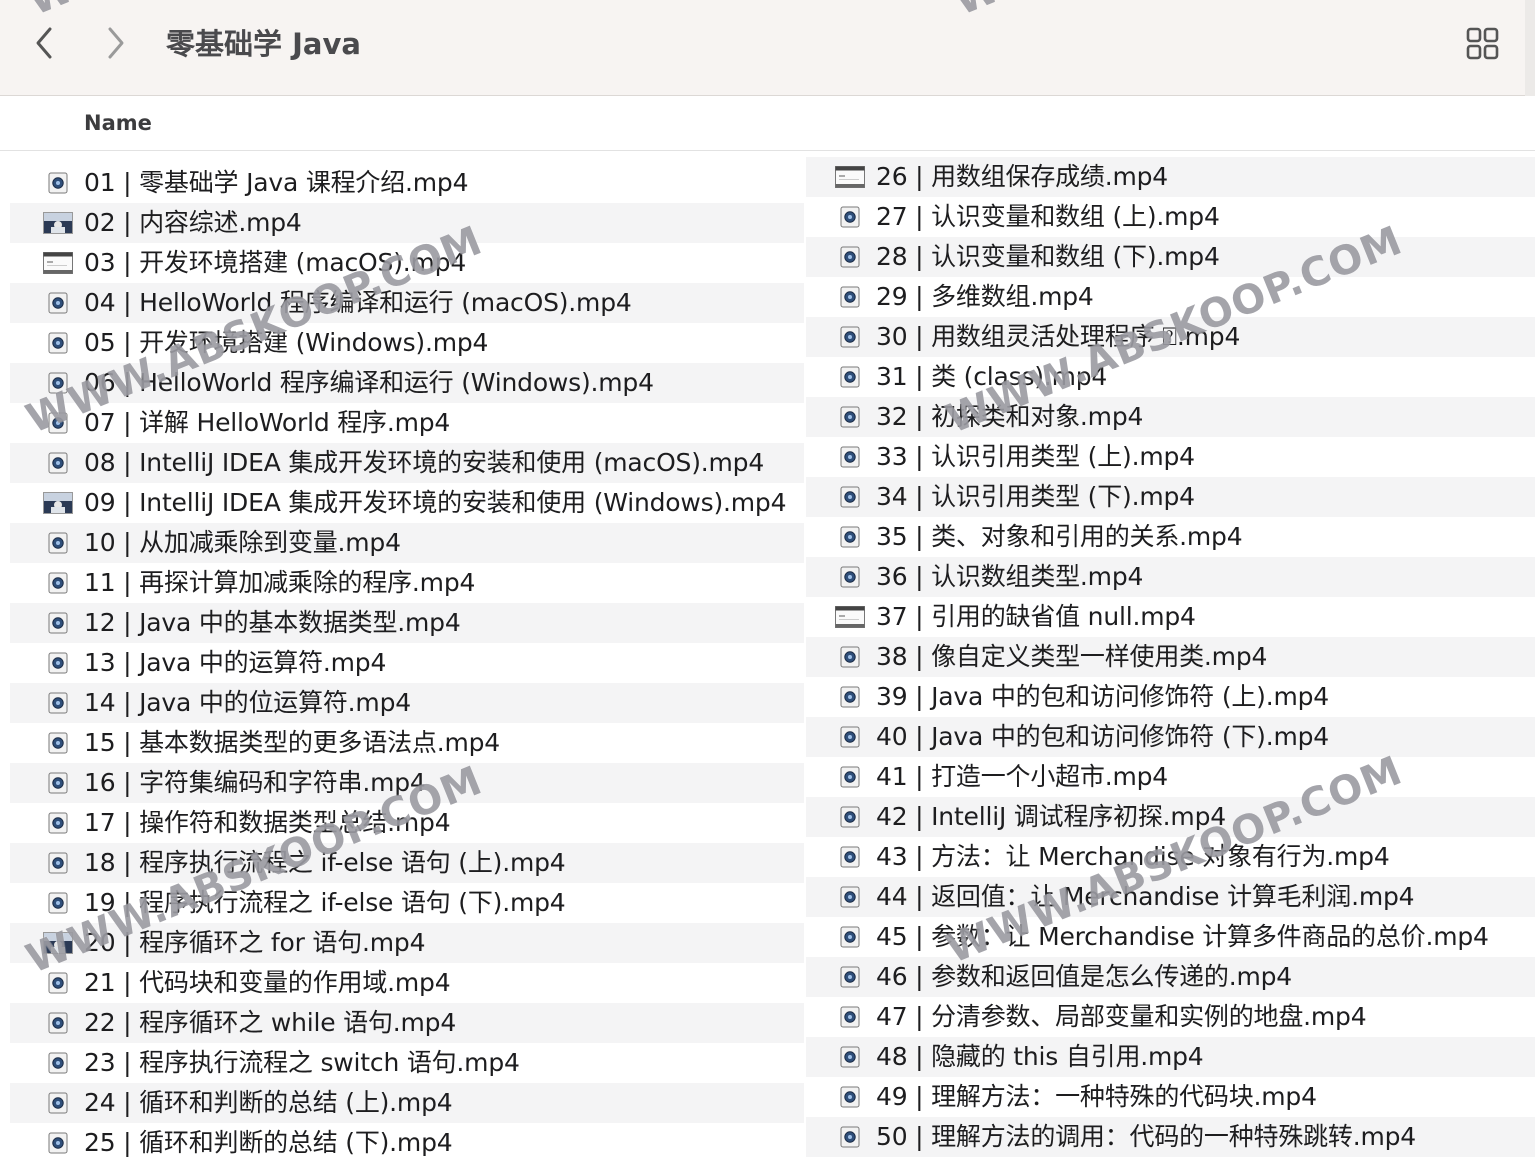 The image size is (1535, 1166). Describe the element at coordinates (369, 382) in the screenshot. I see `file-name: 06 | HelloWorld 程序编译和运行 (Windows).mp4` at that location.